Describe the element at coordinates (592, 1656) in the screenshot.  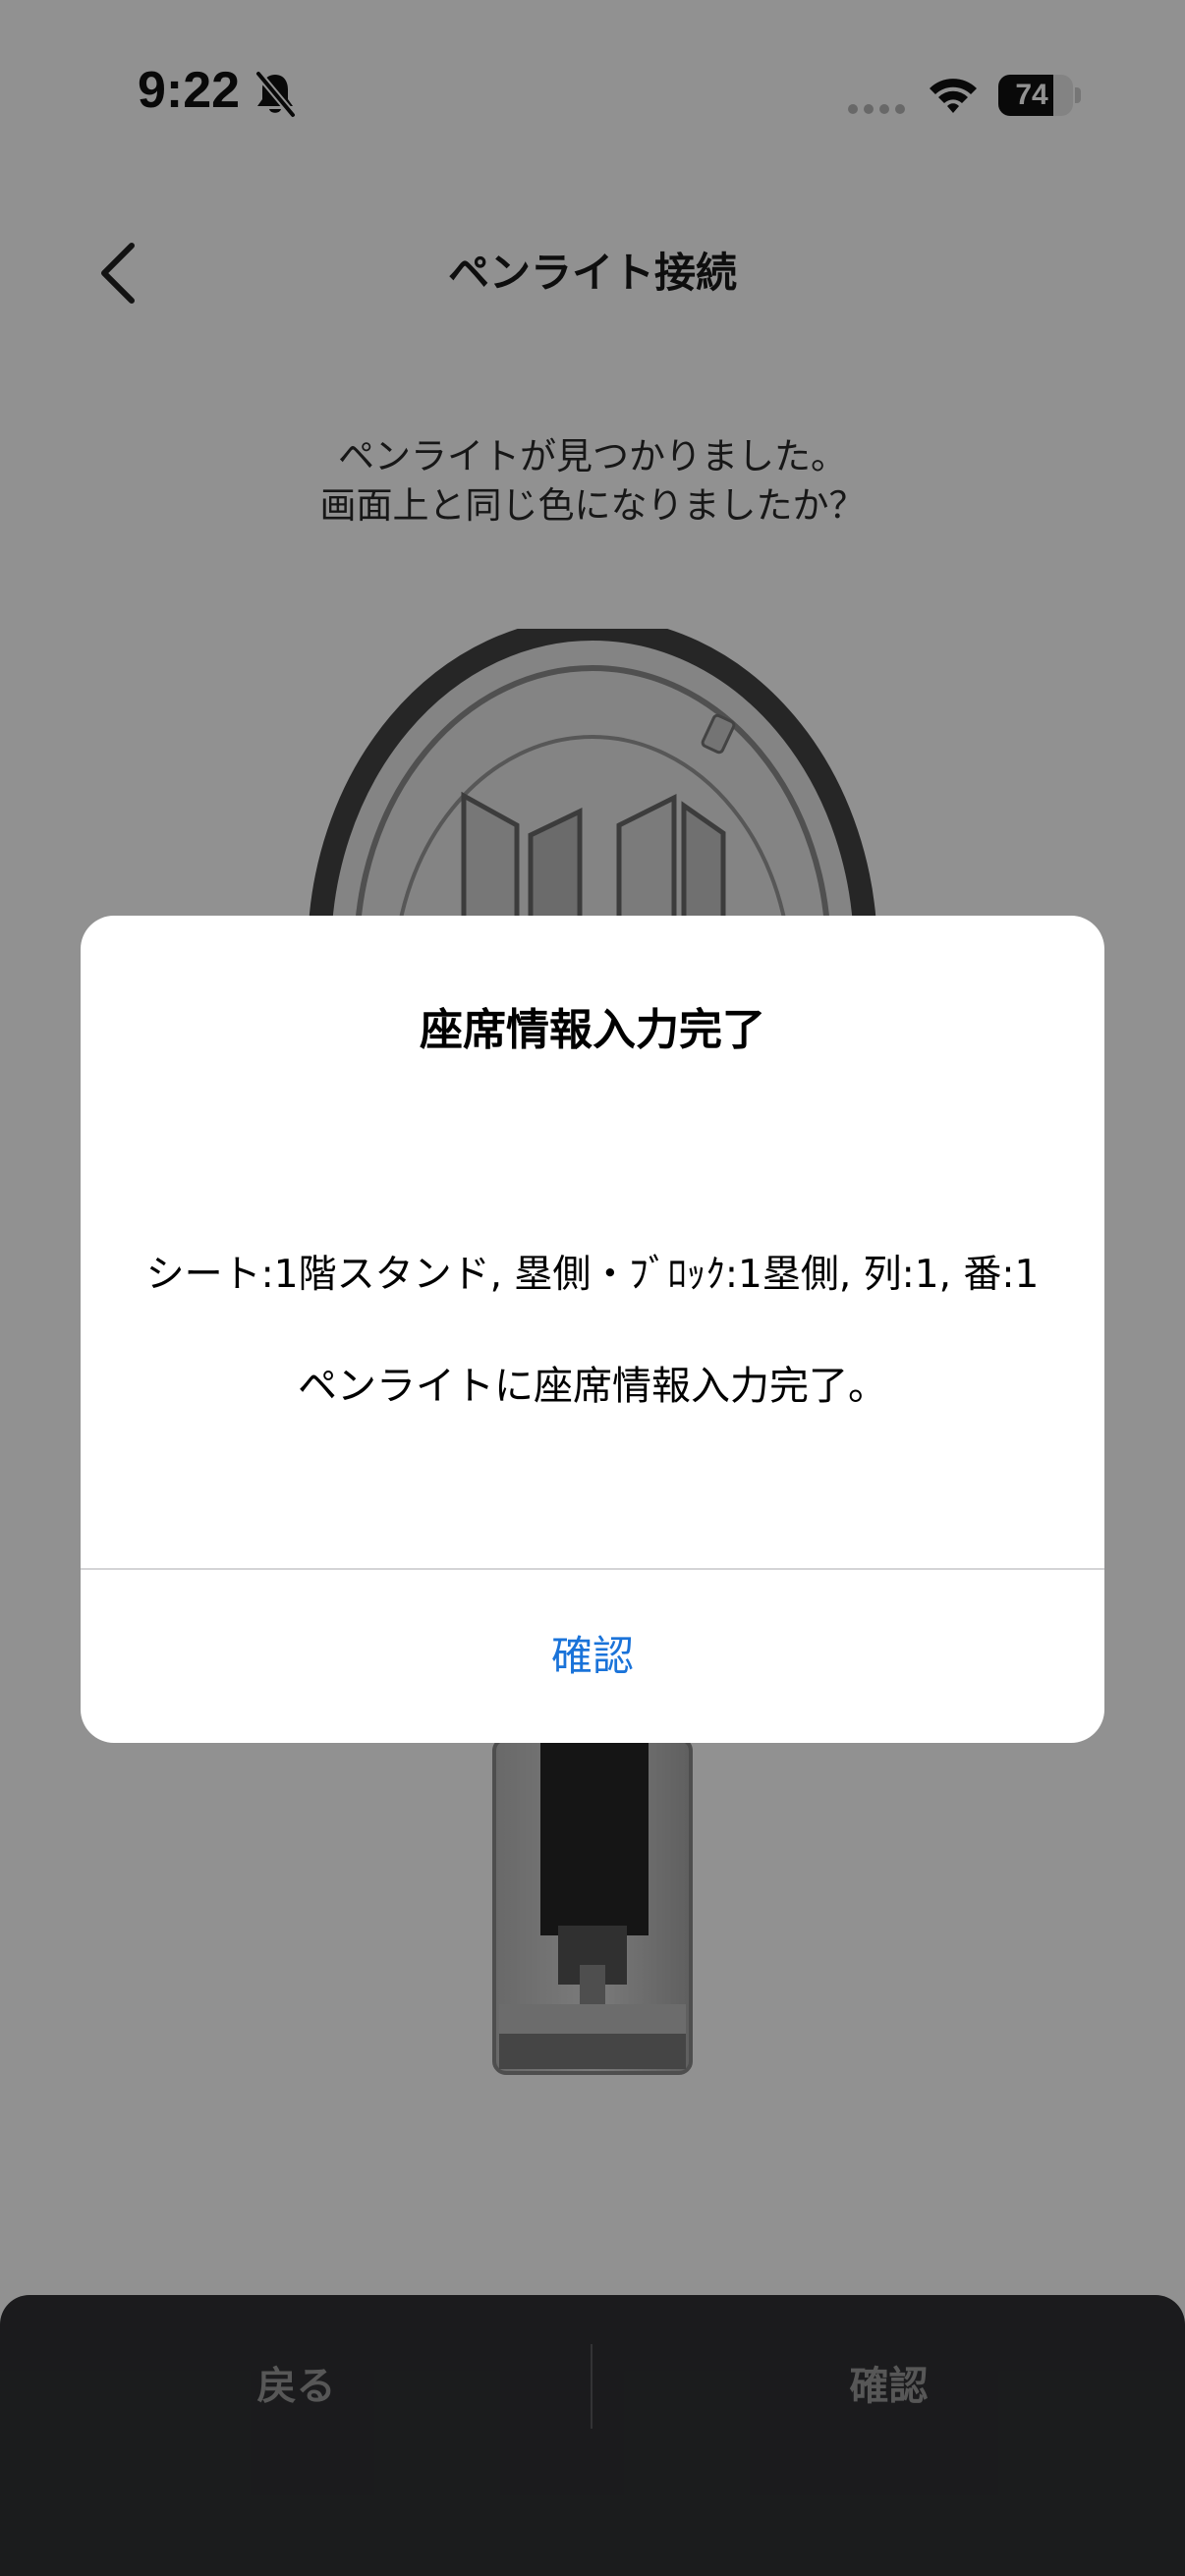
I see `dialog-confirm-button: 確認` at that location.